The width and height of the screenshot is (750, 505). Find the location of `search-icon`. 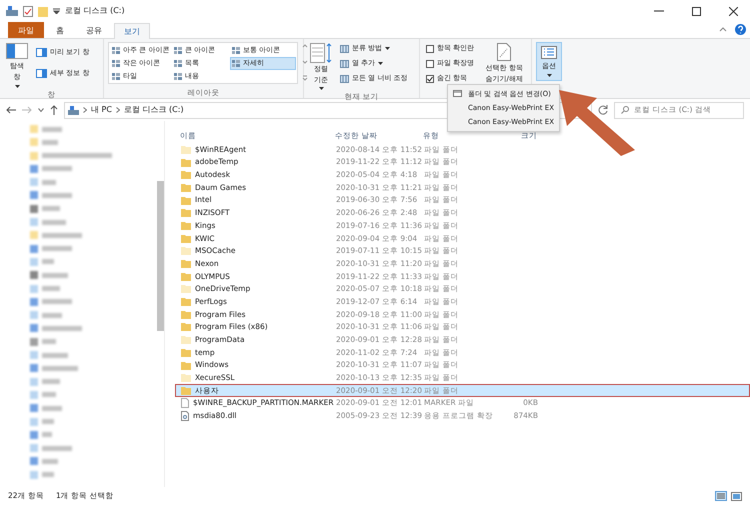

search-icon is located at coordinates (625, 110).